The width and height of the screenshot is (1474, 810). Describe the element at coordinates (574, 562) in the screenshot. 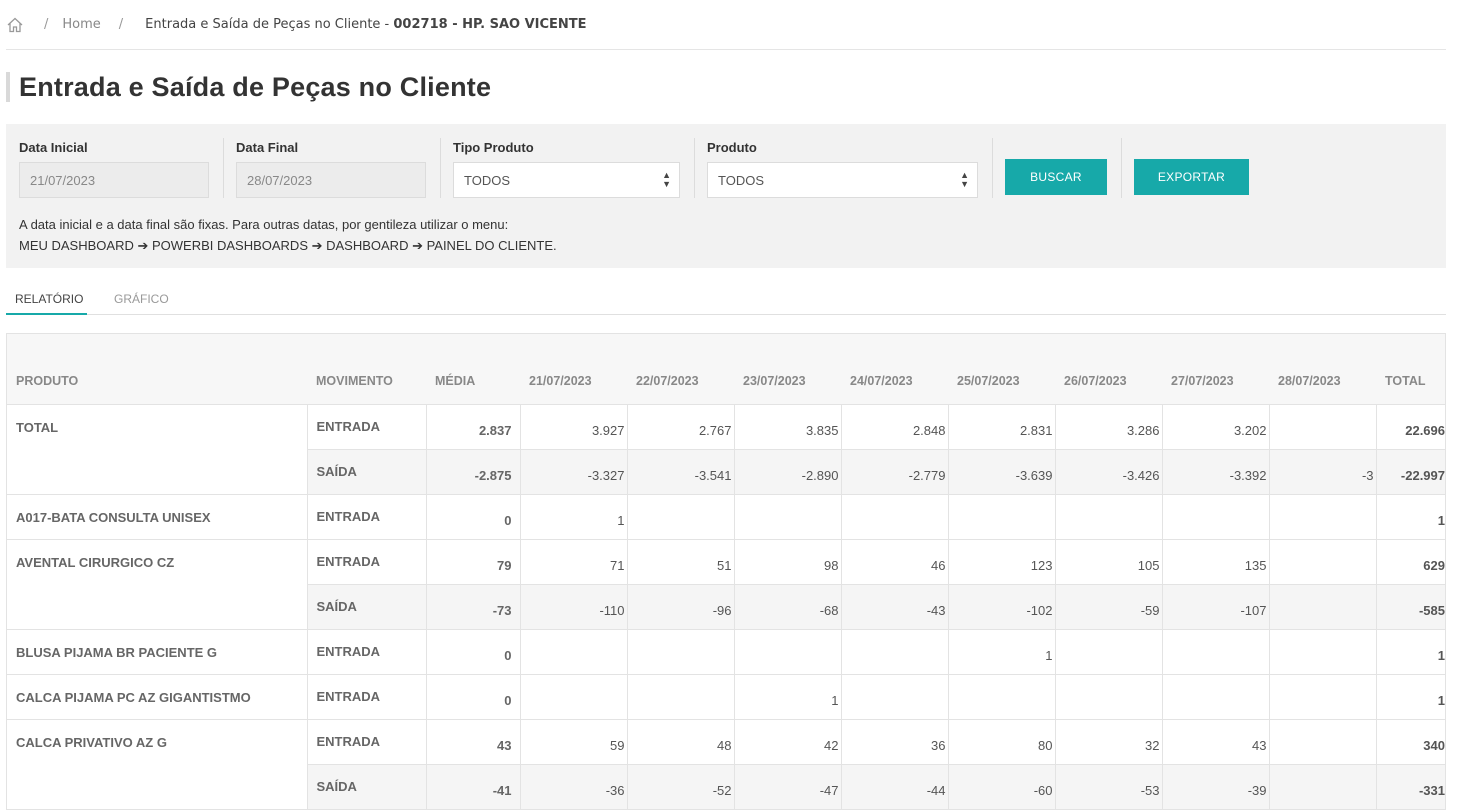

I see `day-value-cell: 71` at that location.